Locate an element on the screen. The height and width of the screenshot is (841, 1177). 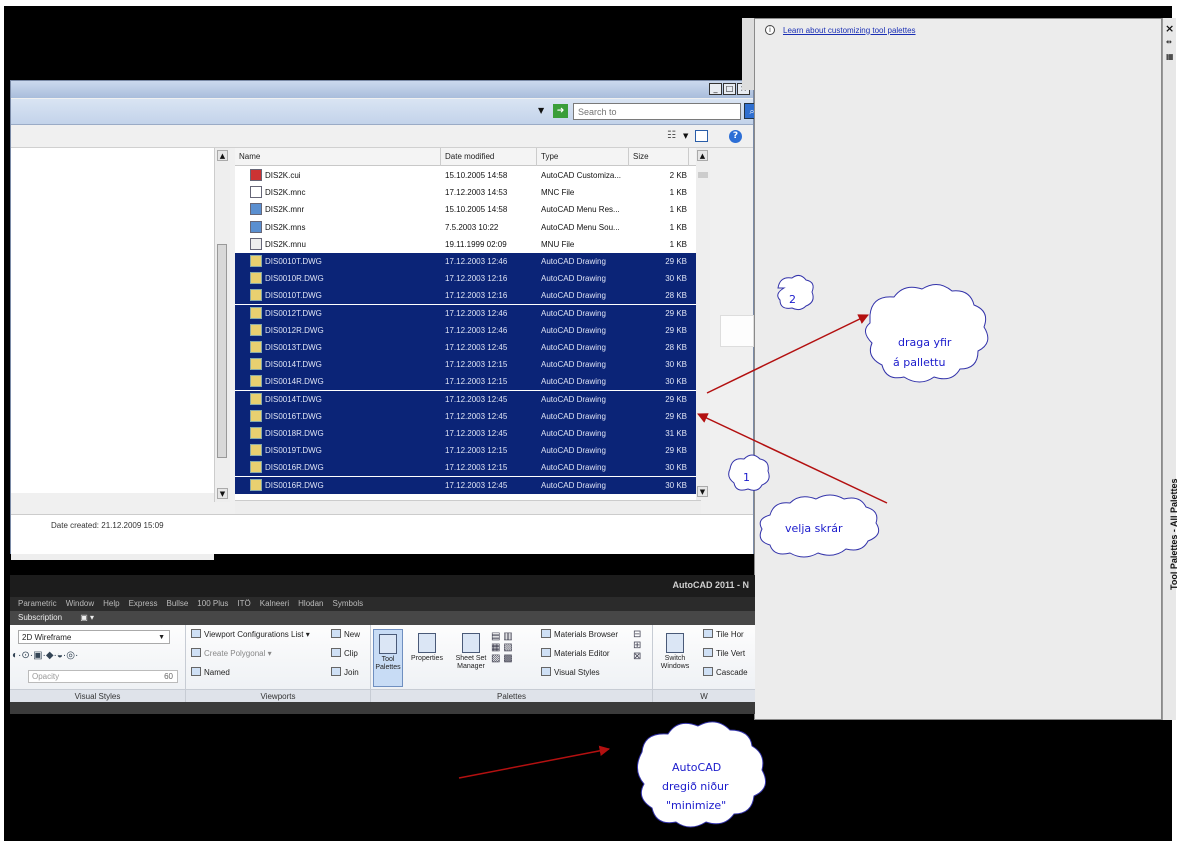
column-header-name: Name is located at coordinates (338, 157).